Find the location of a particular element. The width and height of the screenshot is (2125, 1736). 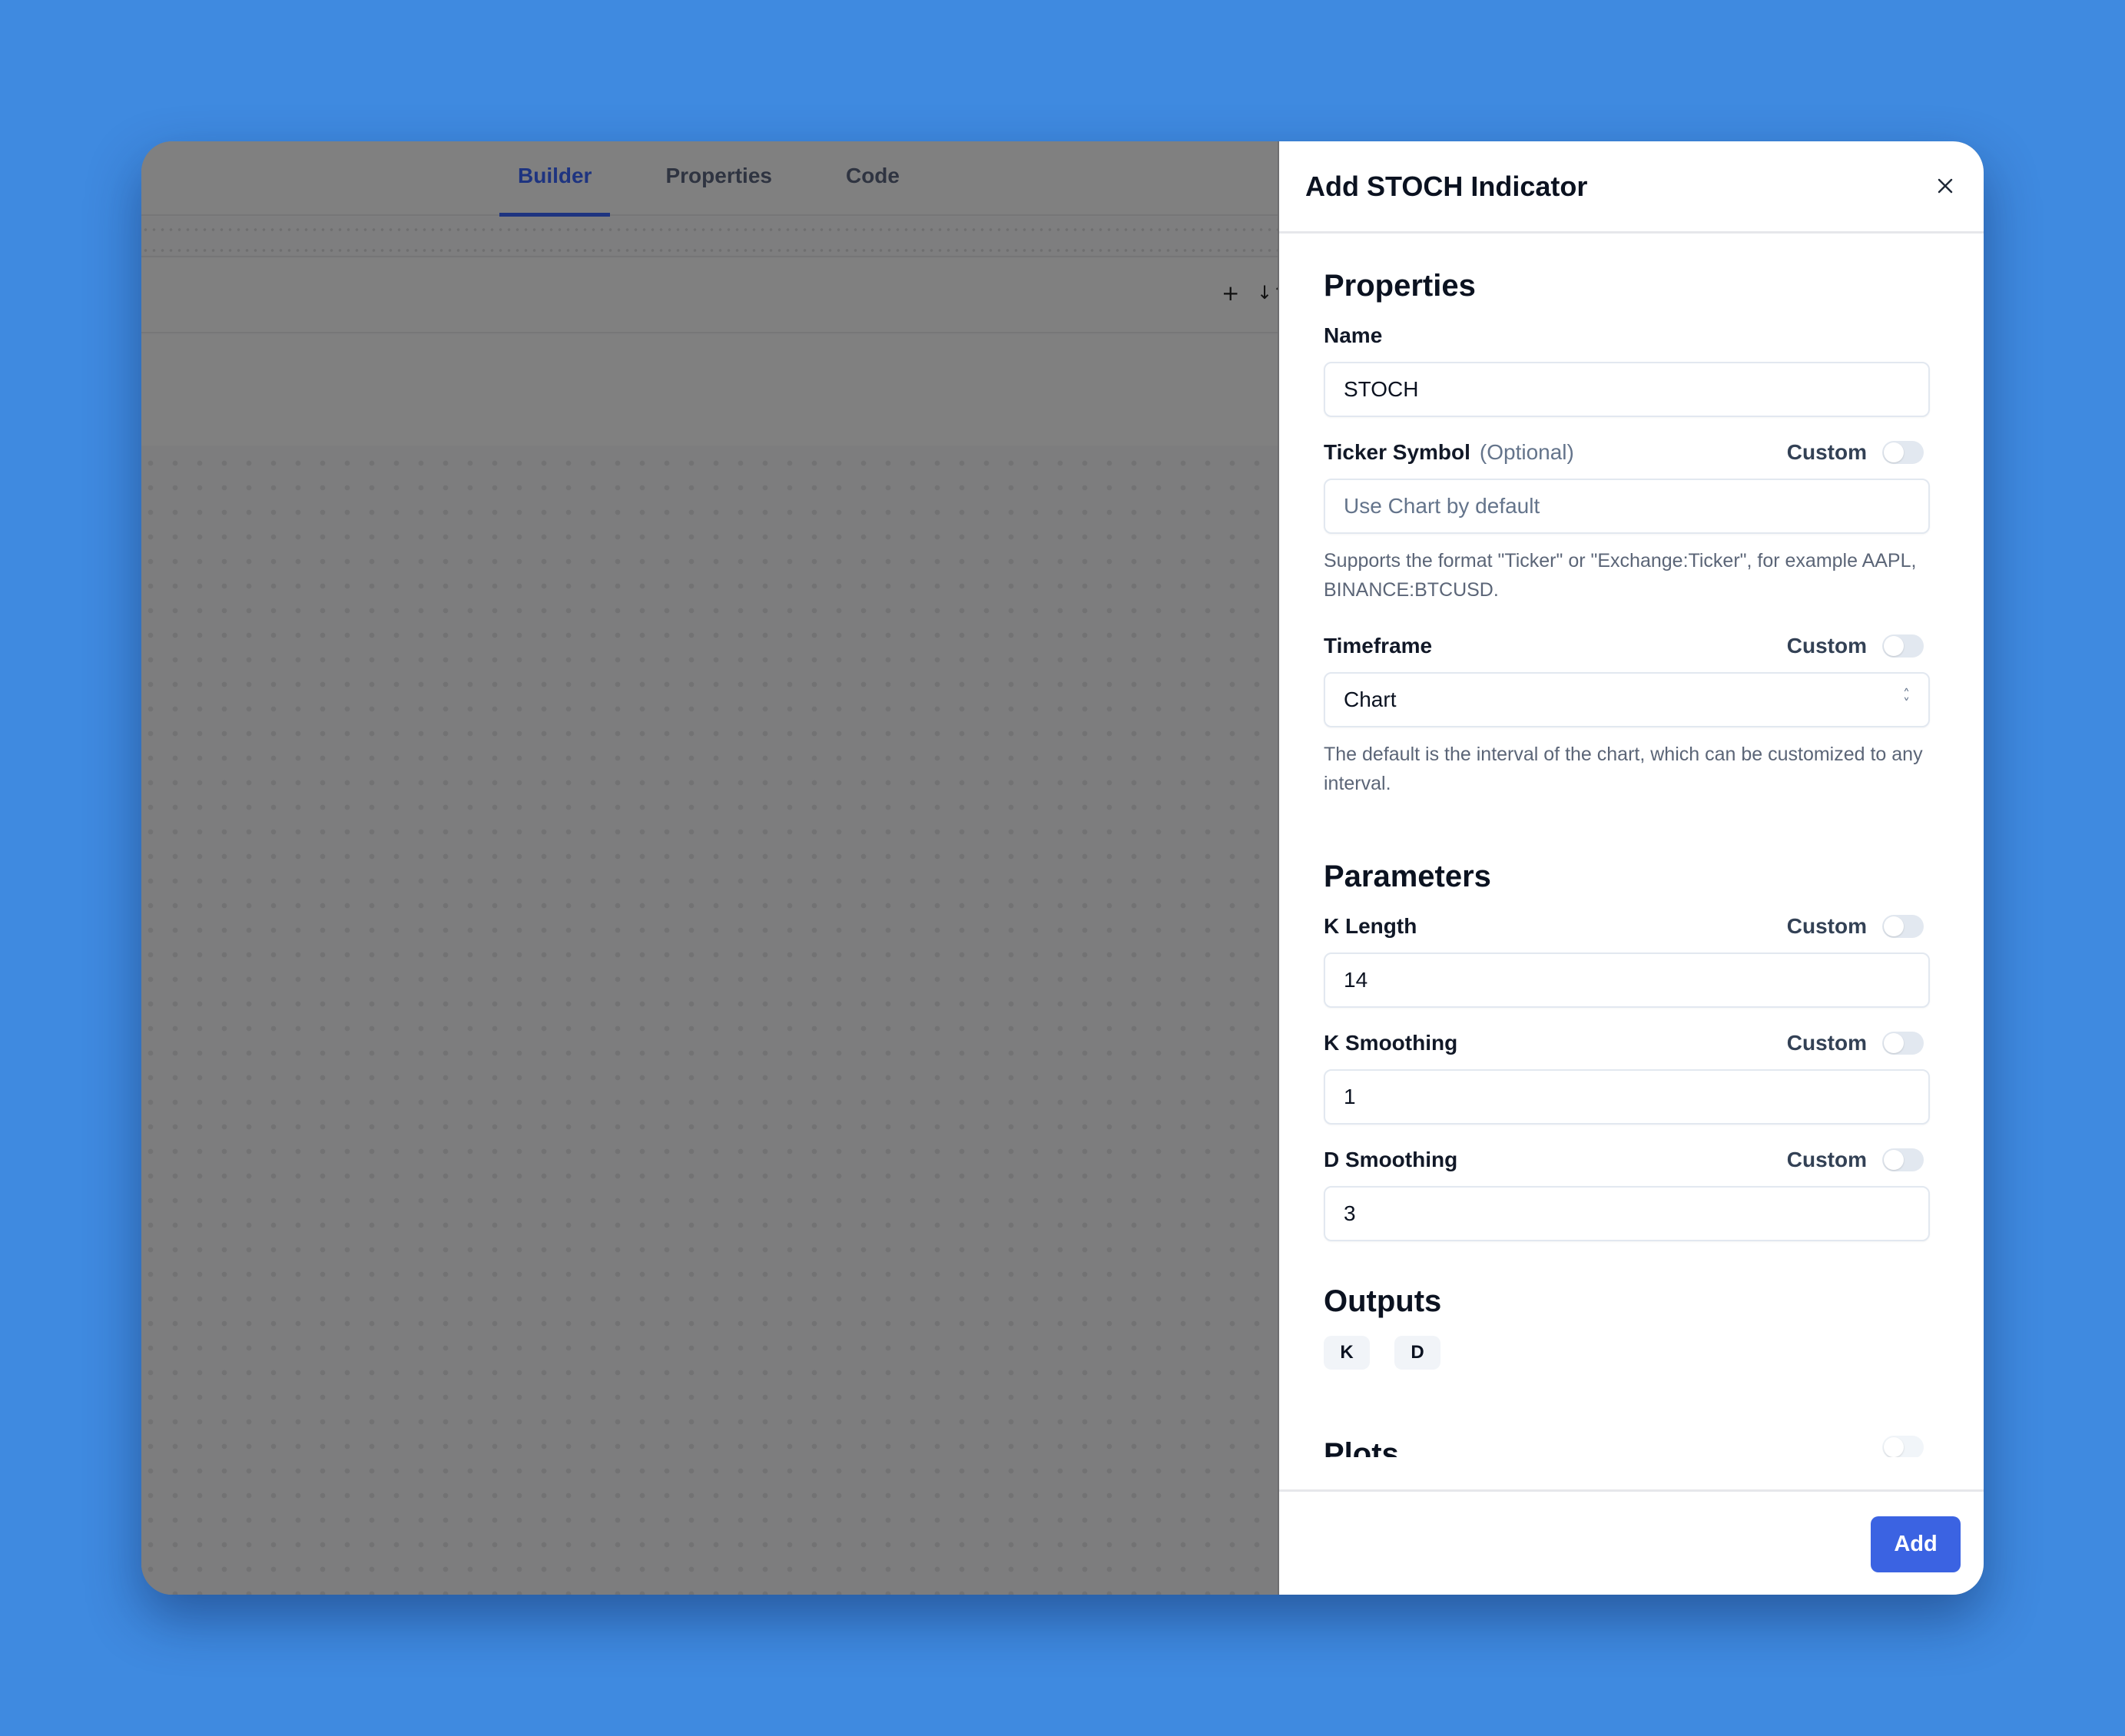

timeframe-custom-toggle is located at coordinates (1903, 646).